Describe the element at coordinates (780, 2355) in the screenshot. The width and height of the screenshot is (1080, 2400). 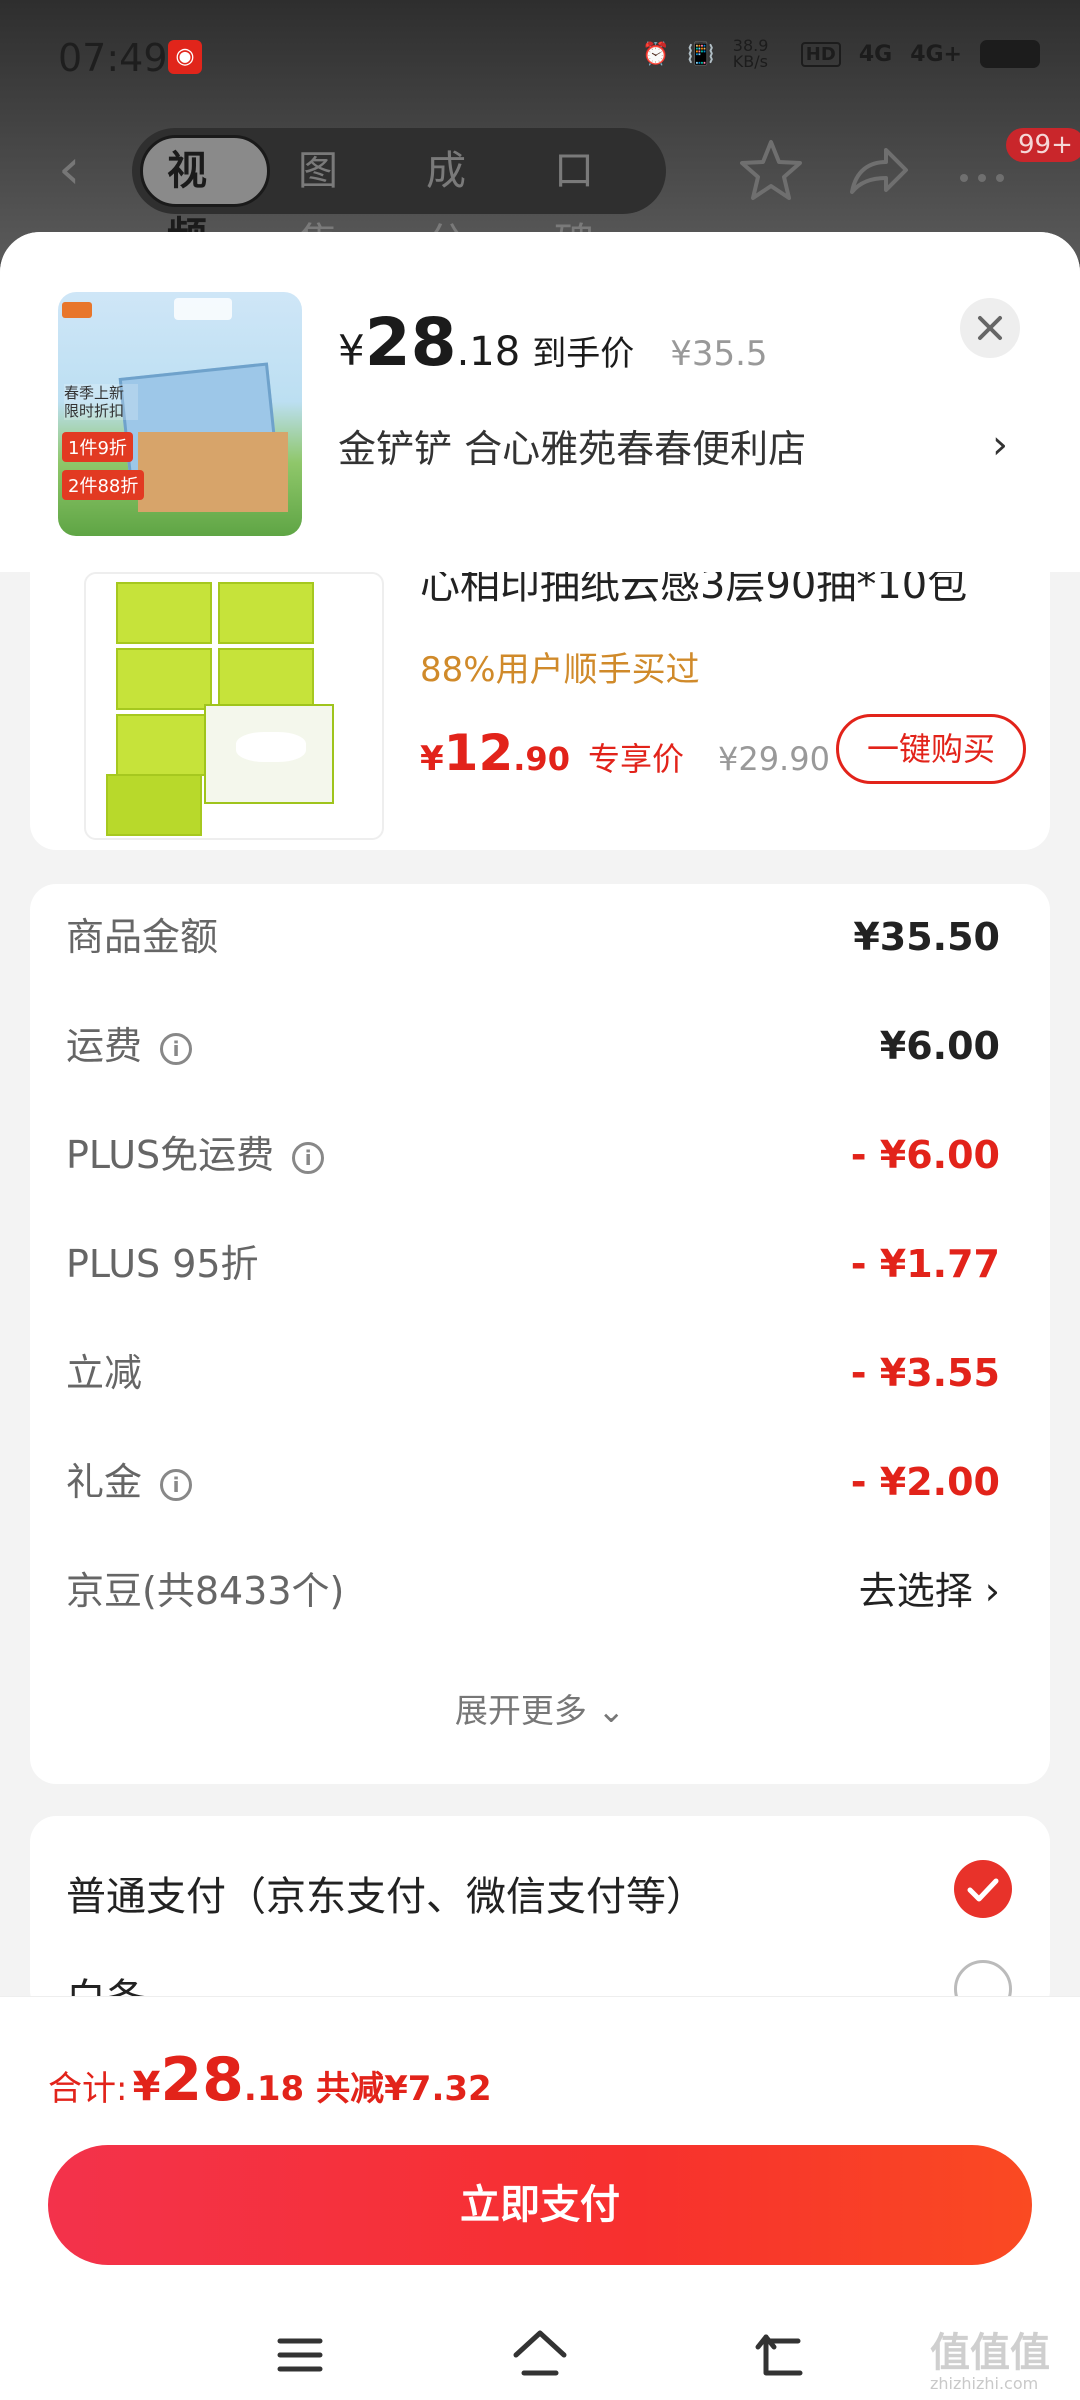
I see `back-nav-icon` at that location.